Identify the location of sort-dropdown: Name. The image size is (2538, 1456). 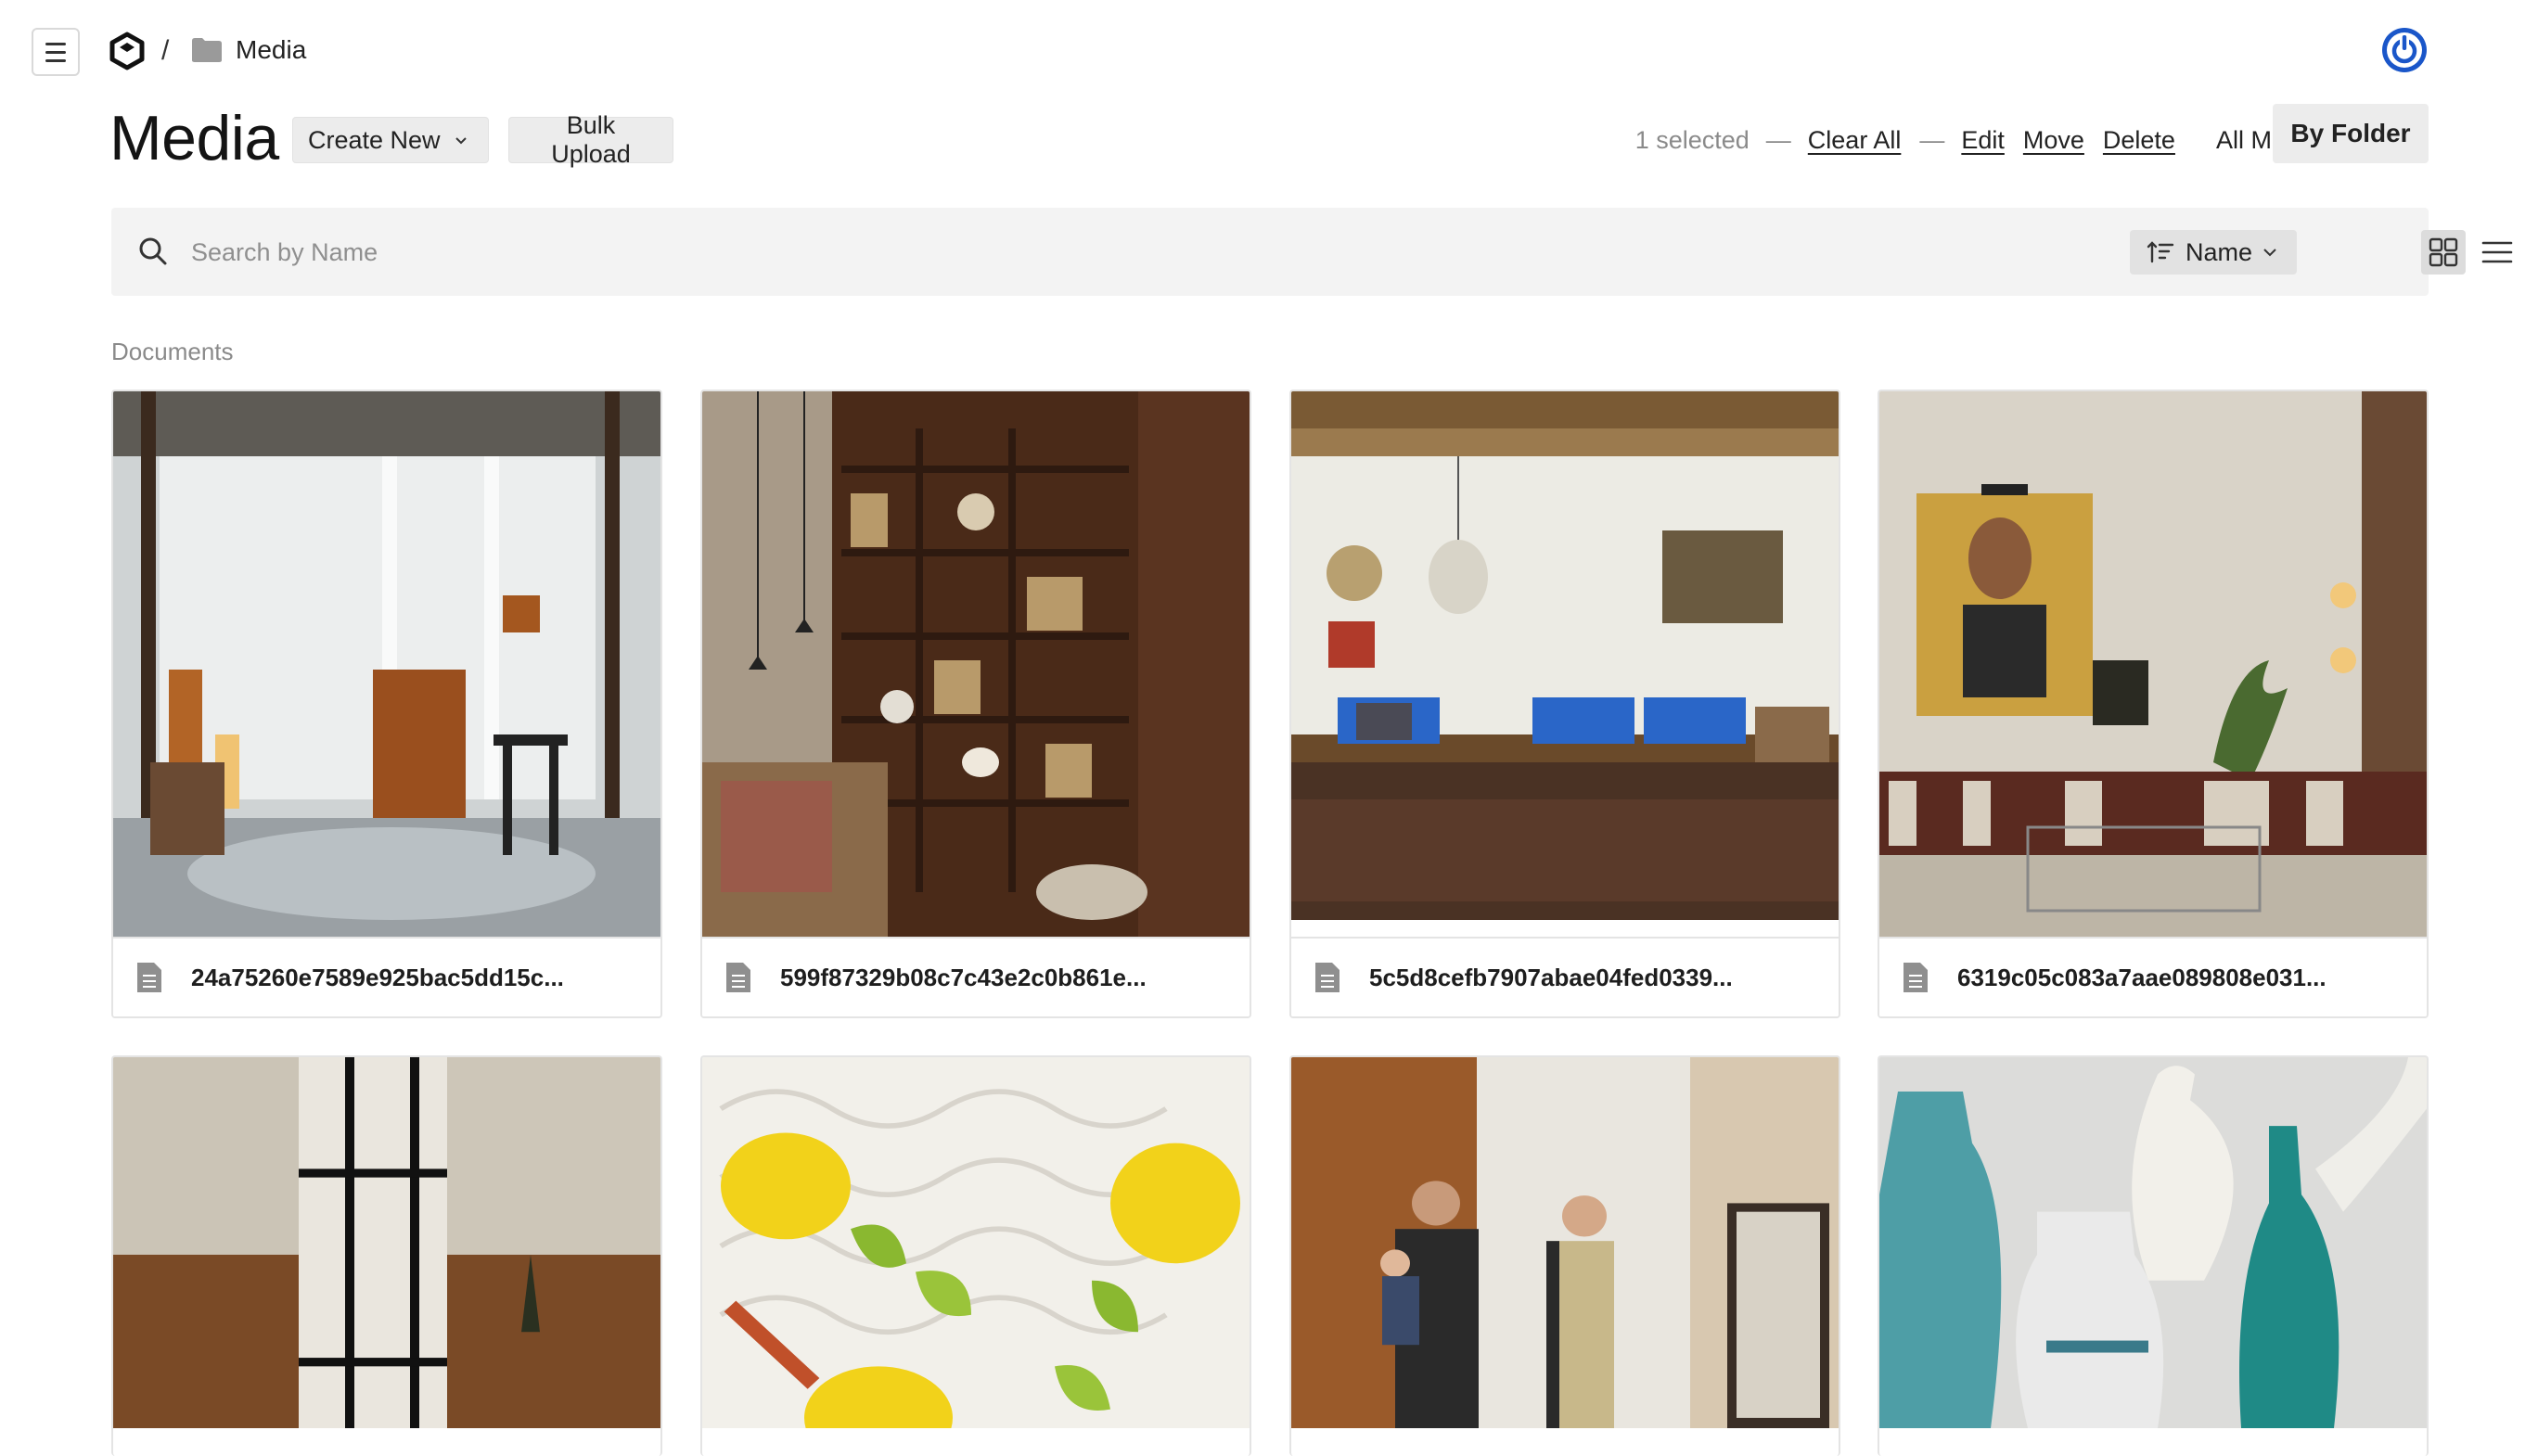
(2213, 252).